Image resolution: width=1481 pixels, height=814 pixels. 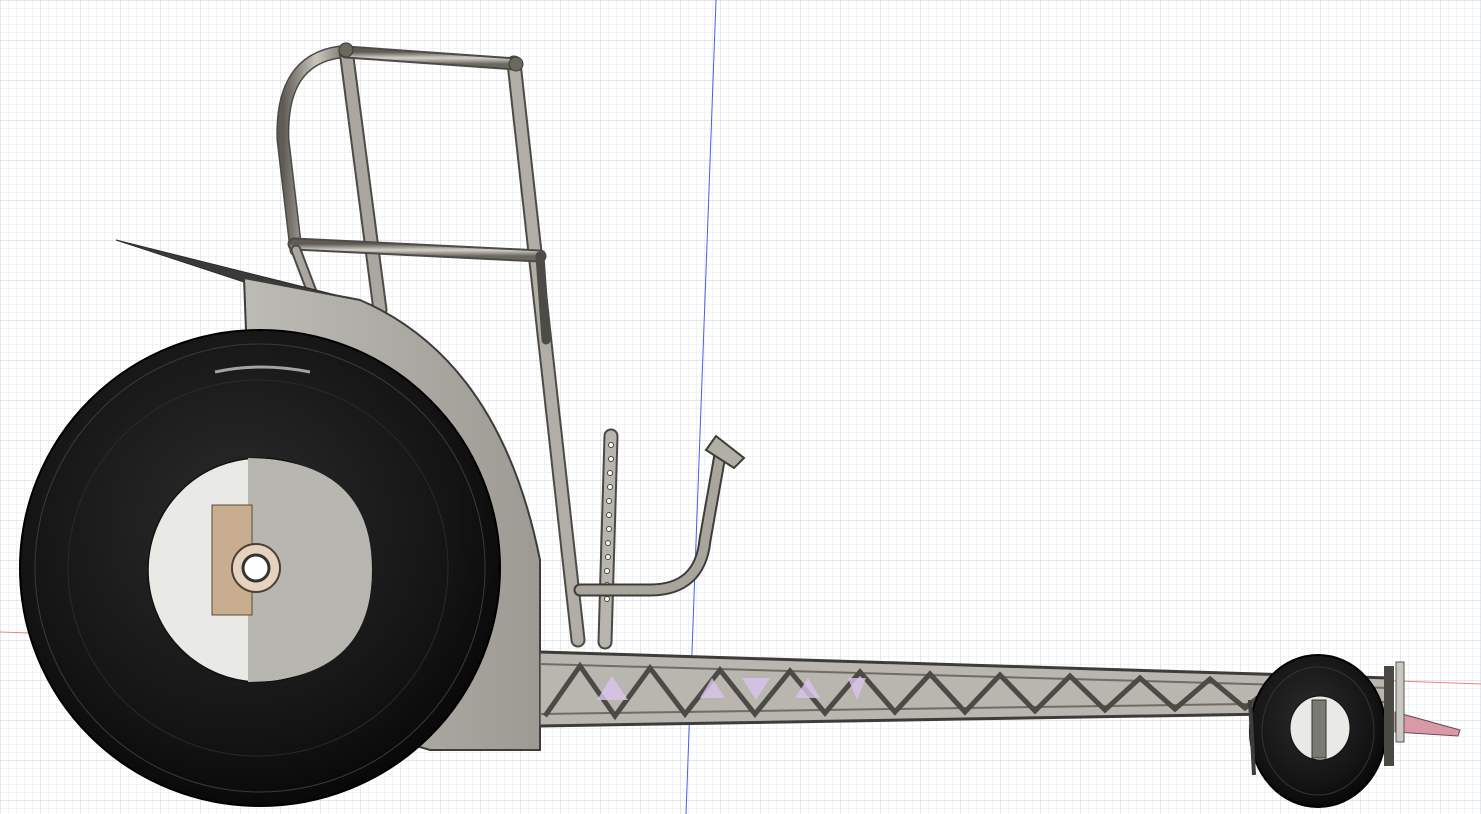 What do you see at coordinates (608, 539) in the screenshot?
I see `adjuster-bar` at bounding box center [608, 539].